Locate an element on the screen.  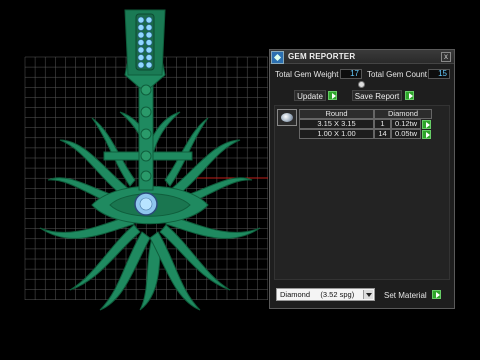
set-material-arrow-icon is located at coordinates (436, 294).